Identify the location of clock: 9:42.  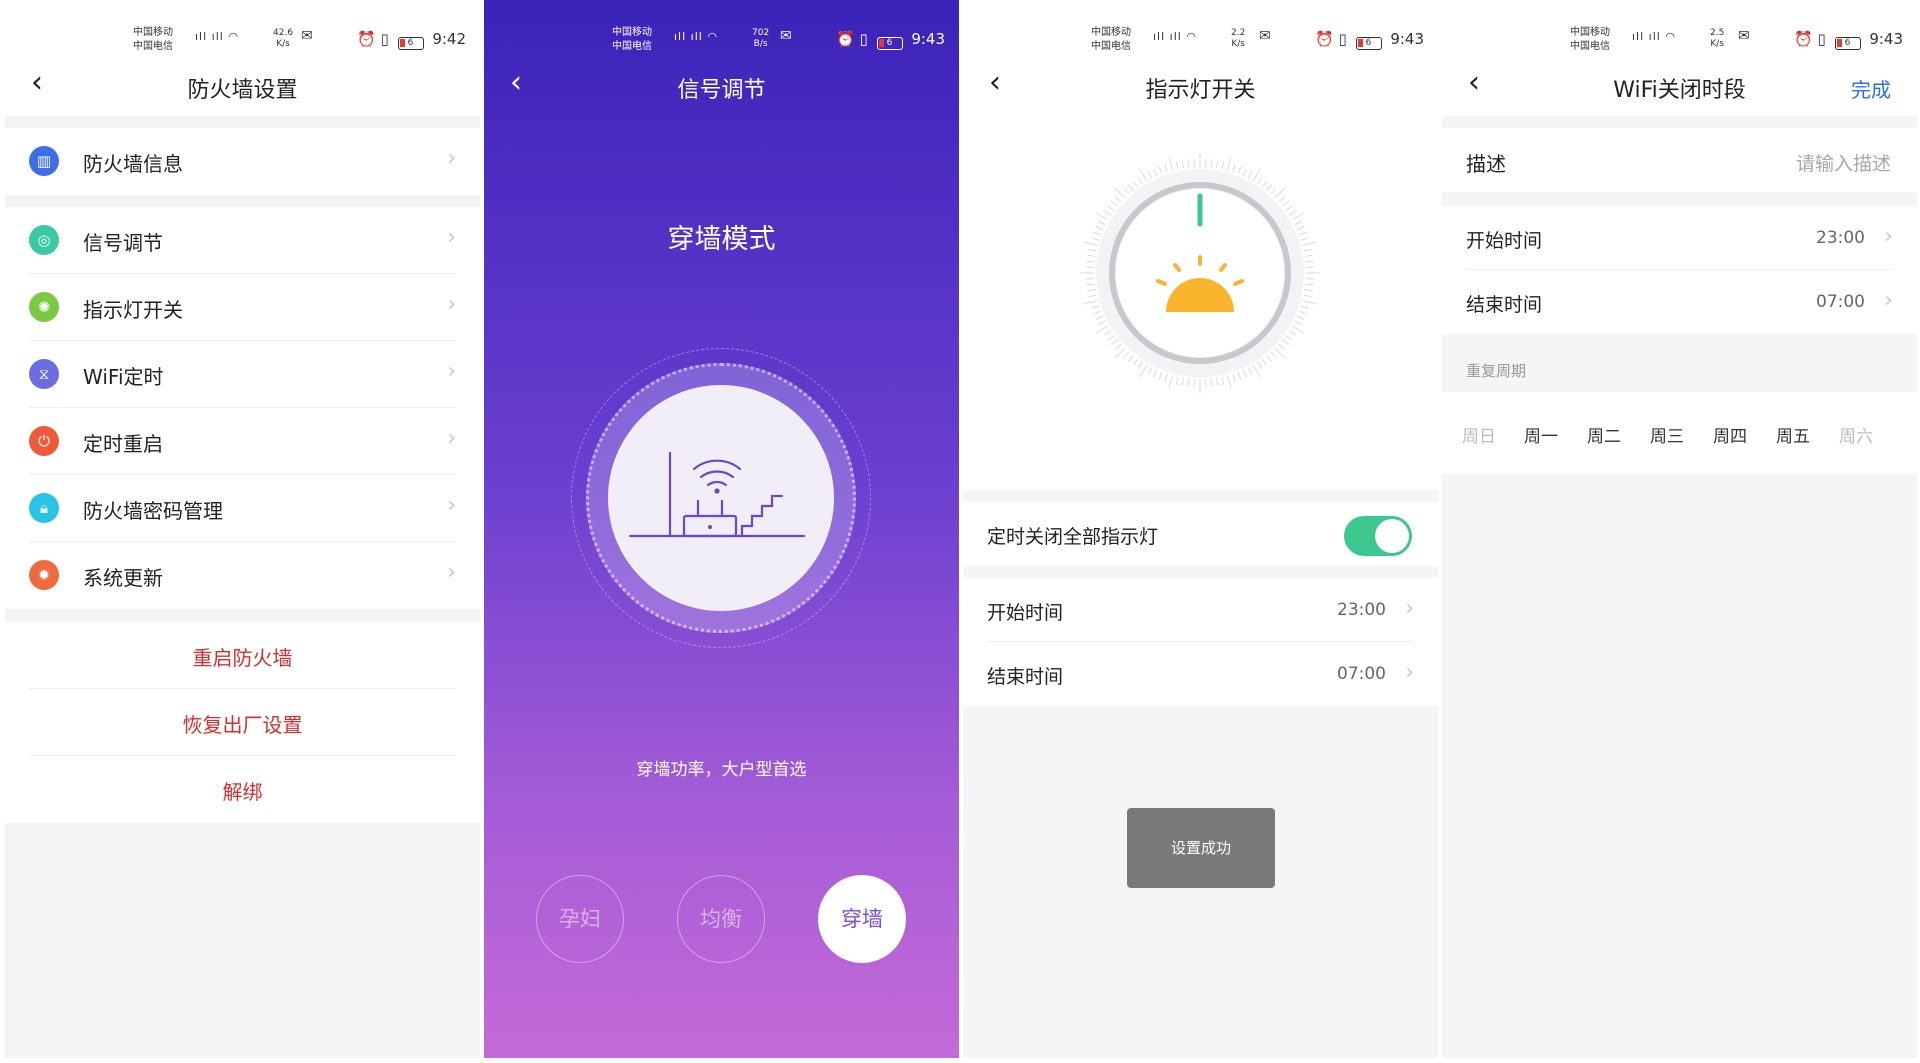
(449, 39).